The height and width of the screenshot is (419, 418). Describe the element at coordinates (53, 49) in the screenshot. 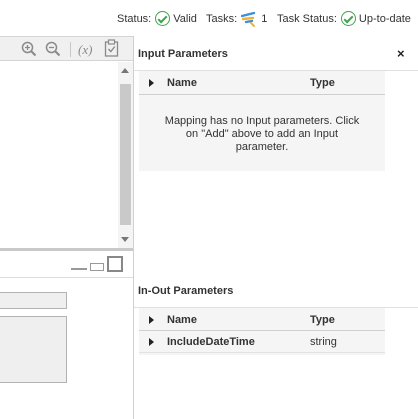

I see `zoom-out-icon` at that location.